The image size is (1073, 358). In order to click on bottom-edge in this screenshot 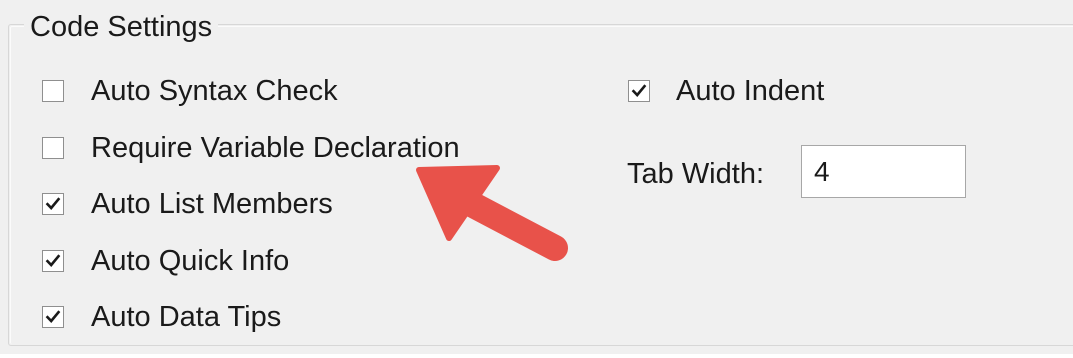, I will do `click(536, 356)`.